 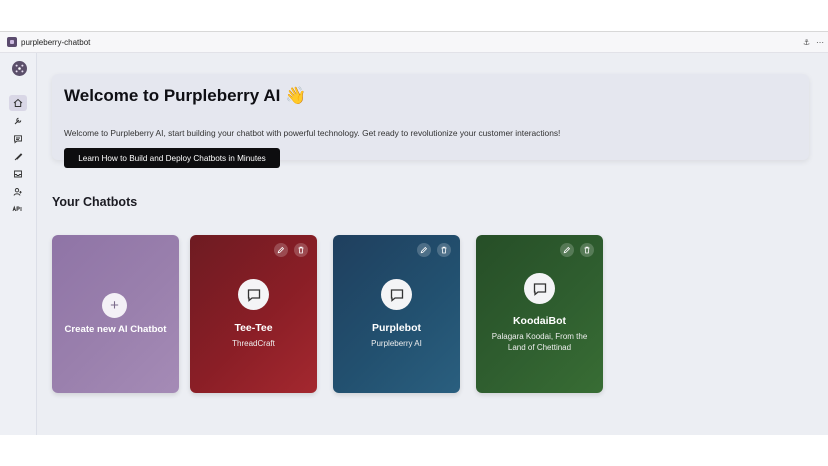 I want to click on api-icon, so click(x=17, y=208).